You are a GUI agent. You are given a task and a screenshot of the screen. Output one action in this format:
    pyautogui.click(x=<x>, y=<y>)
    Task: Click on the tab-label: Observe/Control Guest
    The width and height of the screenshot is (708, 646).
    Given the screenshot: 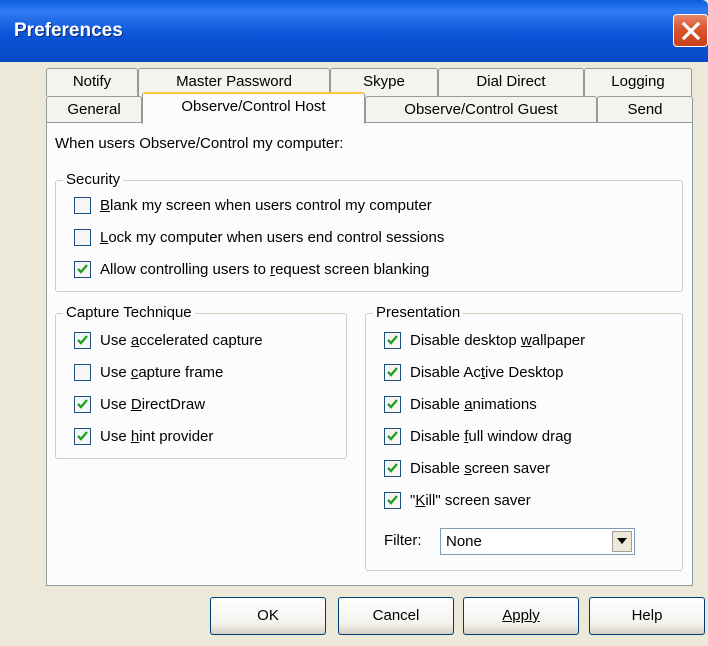 What is the action you would take?
    pyautogui.click(x=481, y=109)
    